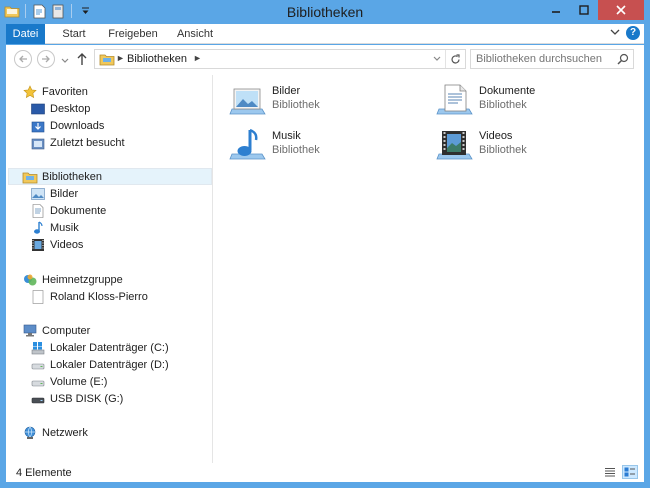  I want to click on title-bar: Bibliotheken, so click(325, 12).